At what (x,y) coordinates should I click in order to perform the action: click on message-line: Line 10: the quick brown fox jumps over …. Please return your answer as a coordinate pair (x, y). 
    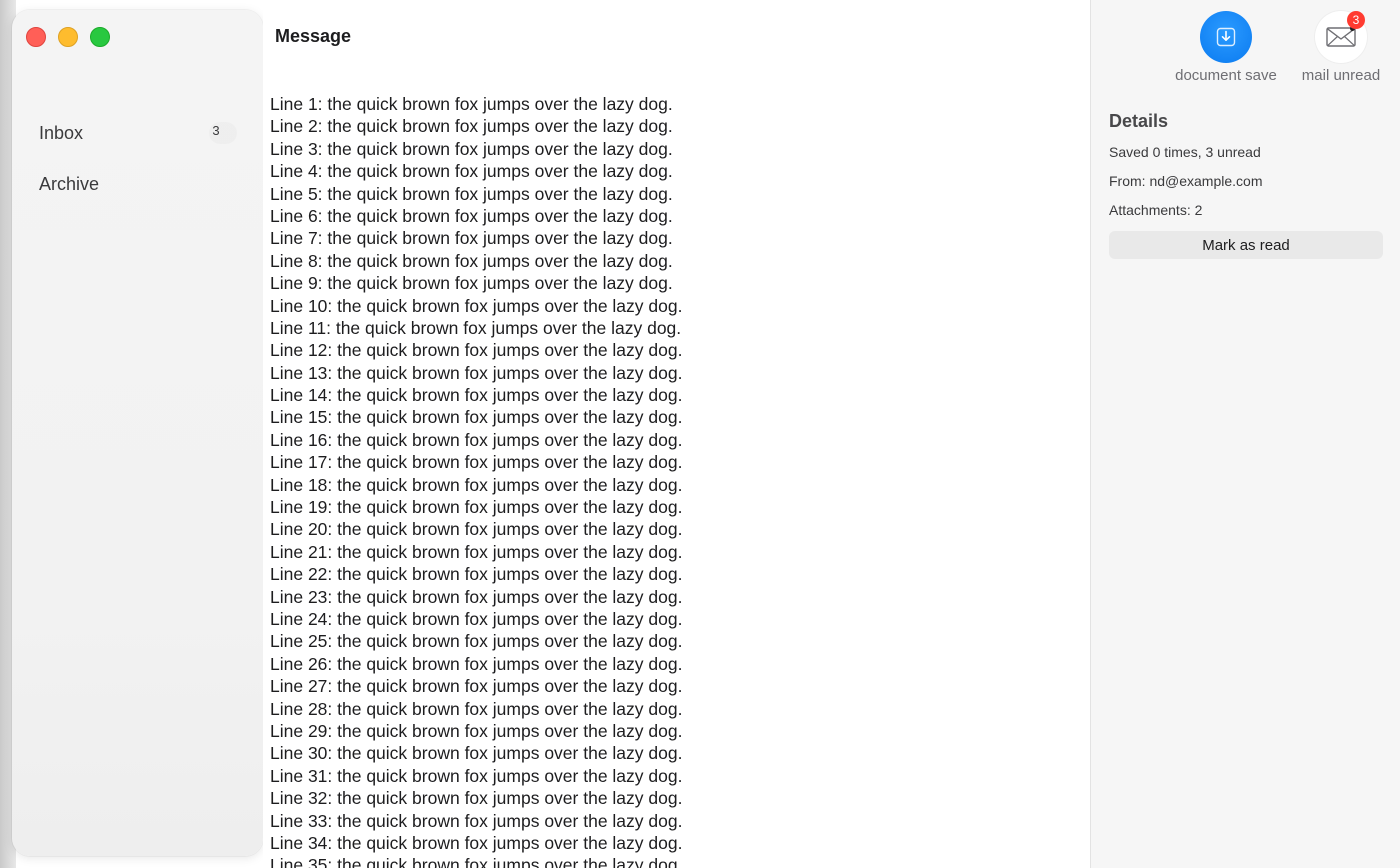
    Looking at the image, I should click on (476, 305).